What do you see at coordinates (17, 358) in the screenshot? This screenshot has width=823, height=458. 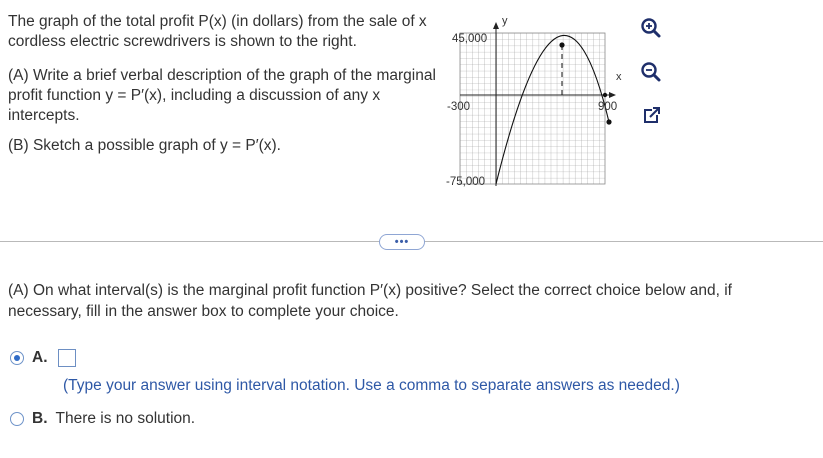 I see `choice-a-radio` at bounding box center [17, 358].